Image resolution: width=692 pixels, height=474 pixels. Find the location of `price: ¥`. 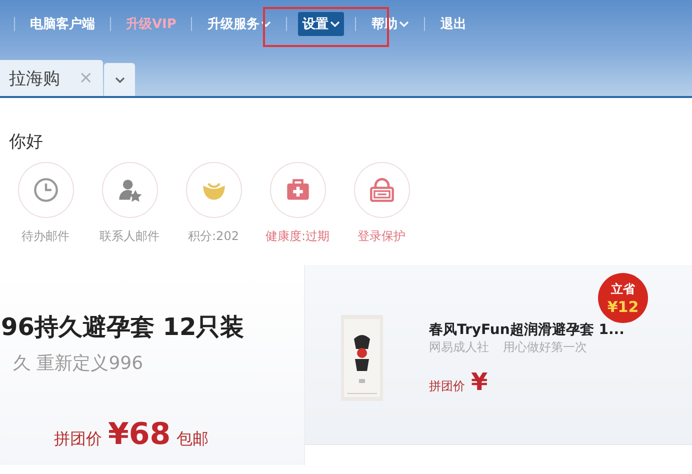

price: ¥ is located at coordinates (479, 382).